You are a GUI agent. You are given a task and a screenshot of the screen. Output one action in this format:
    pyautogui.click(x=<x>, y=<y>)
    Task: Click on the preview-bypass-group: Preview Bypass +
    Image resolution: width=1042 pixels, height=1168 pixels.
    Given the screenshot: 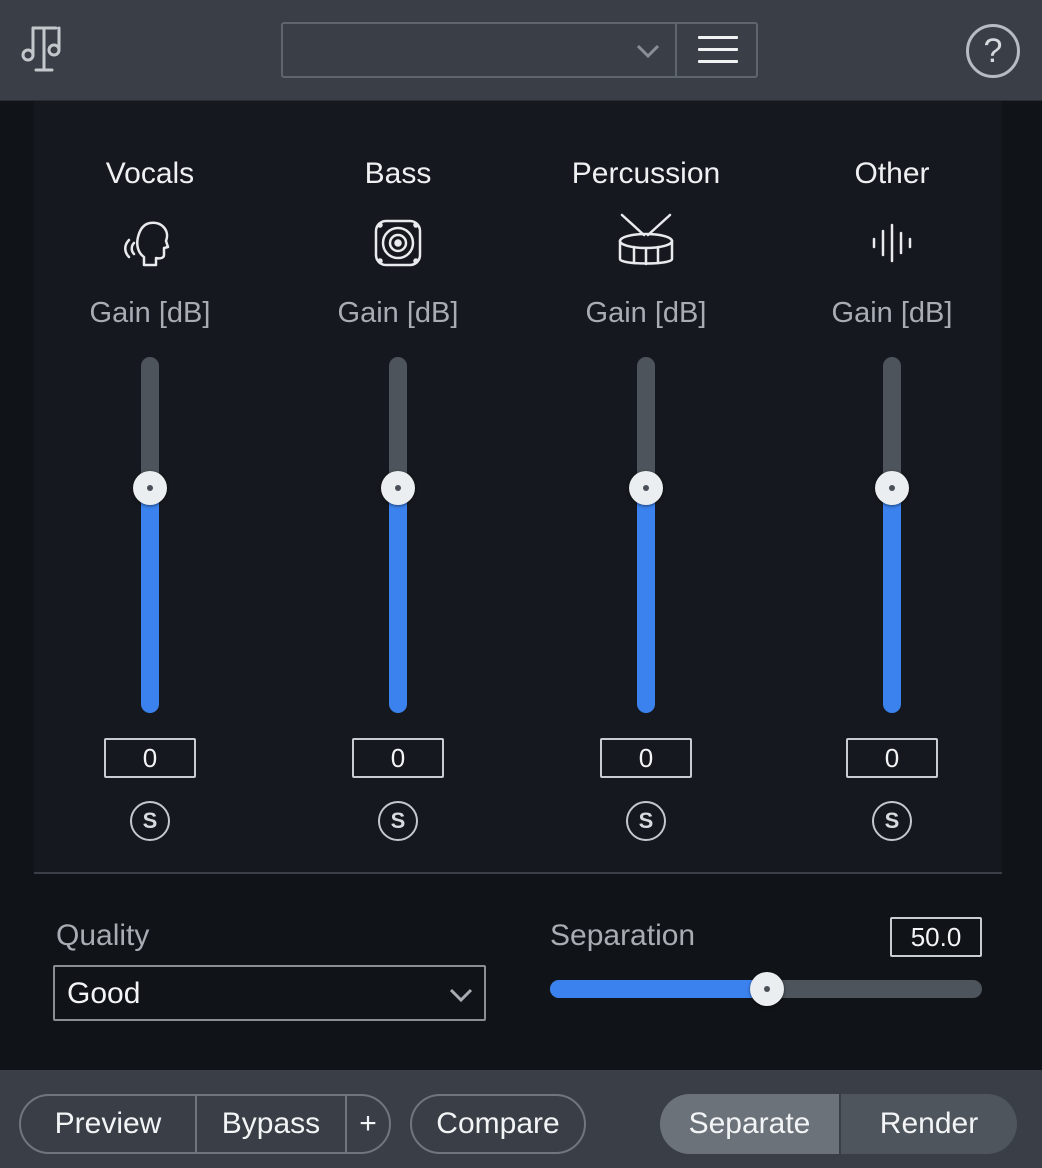 What is the action you would take?
    pyautogui.click(x=205, y=1124)
    